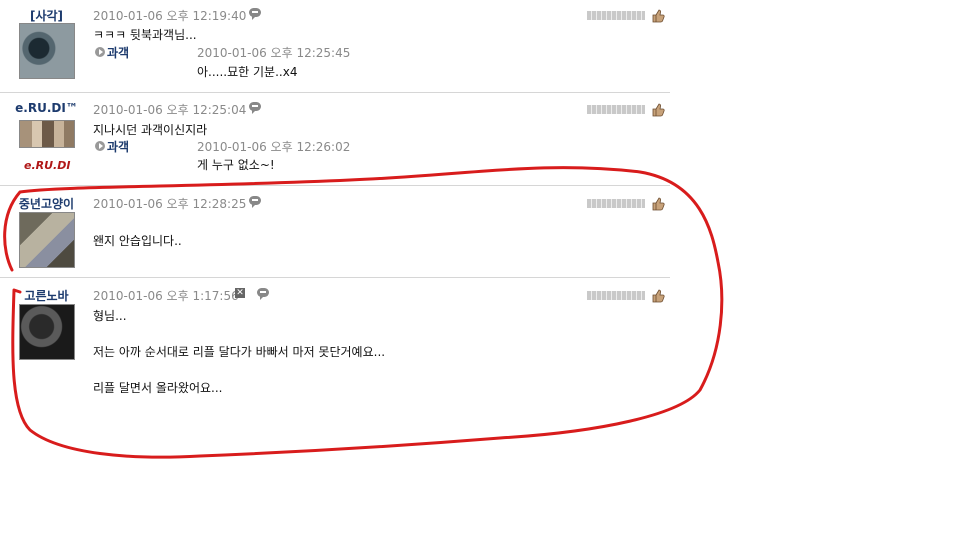  What do you see at coordinates (274, 147) in the screenshot?
I see `reply-date: 2010-01-06 오후 12:26:02` at bounding box center [274, 147].